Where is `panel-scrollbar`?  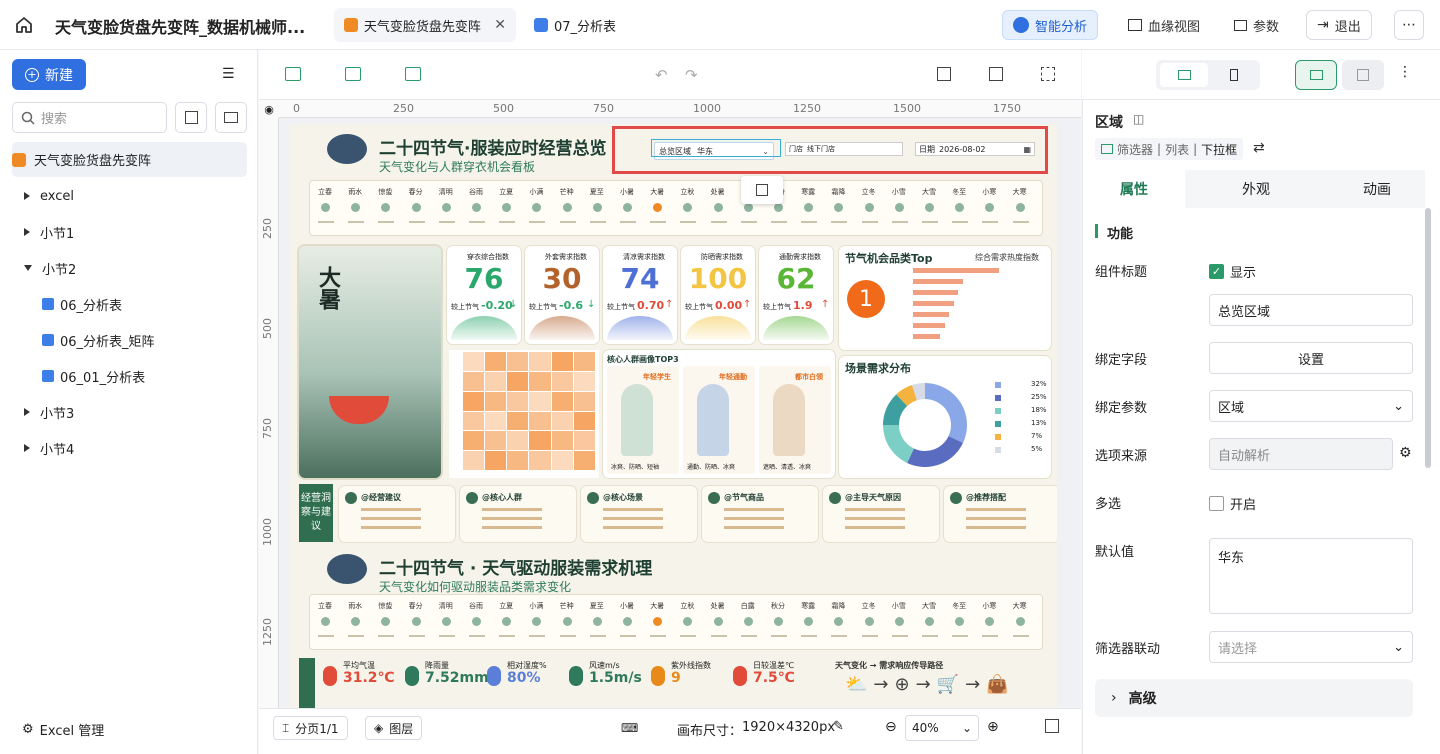 panel-scrollbar is located at coordinates (1428, 338).